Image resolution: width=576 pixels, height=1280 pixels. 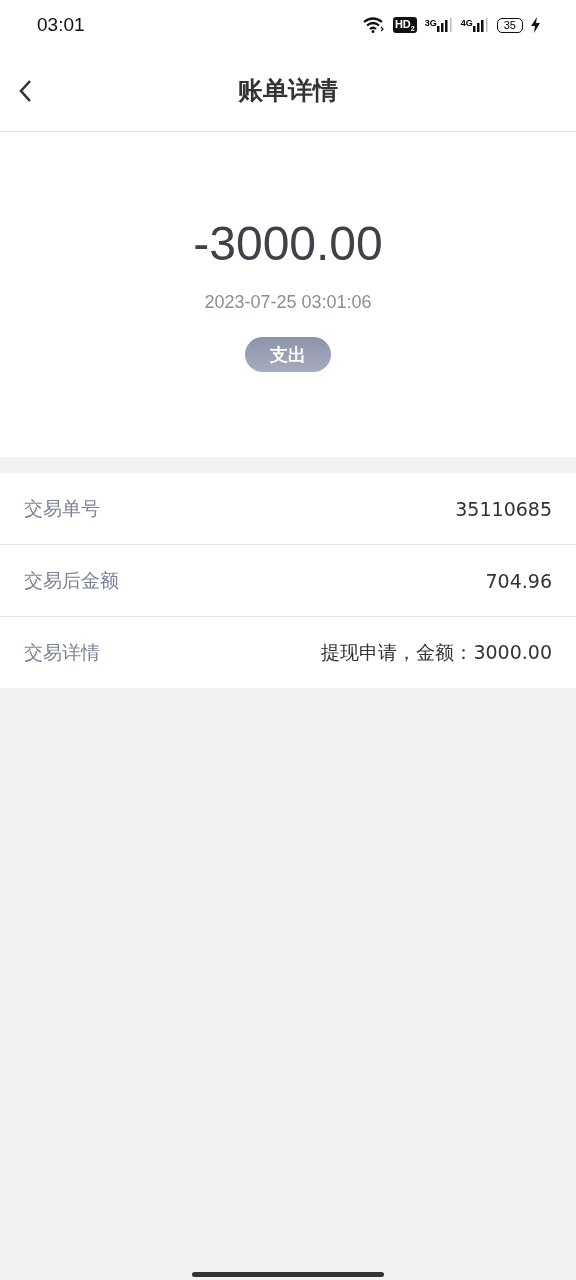 What do you see at coordinates (71, 580) in the screenshot?
I see `detail-label: 交易后金额` at bounding box center [71, 580].